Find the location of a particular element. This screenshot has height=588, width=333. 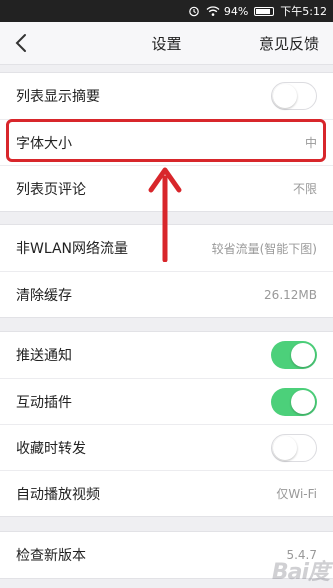

battery-percent: 94% is located at coordinates (236, 11).